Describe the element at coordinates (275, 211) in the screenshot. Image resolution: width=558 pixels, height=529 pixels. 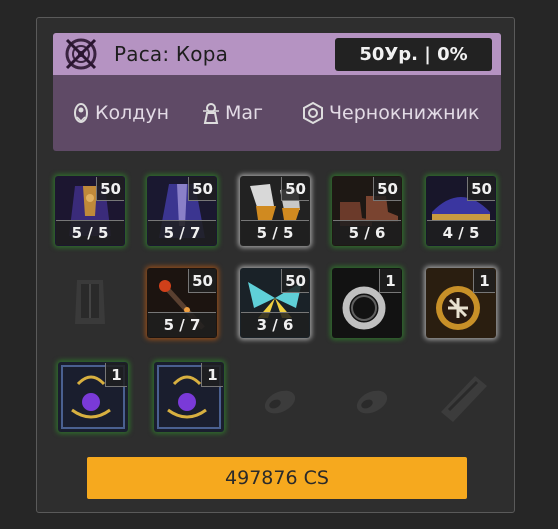
I see `equipment-slot-gauntlets: 50 5 / 5` at that location.